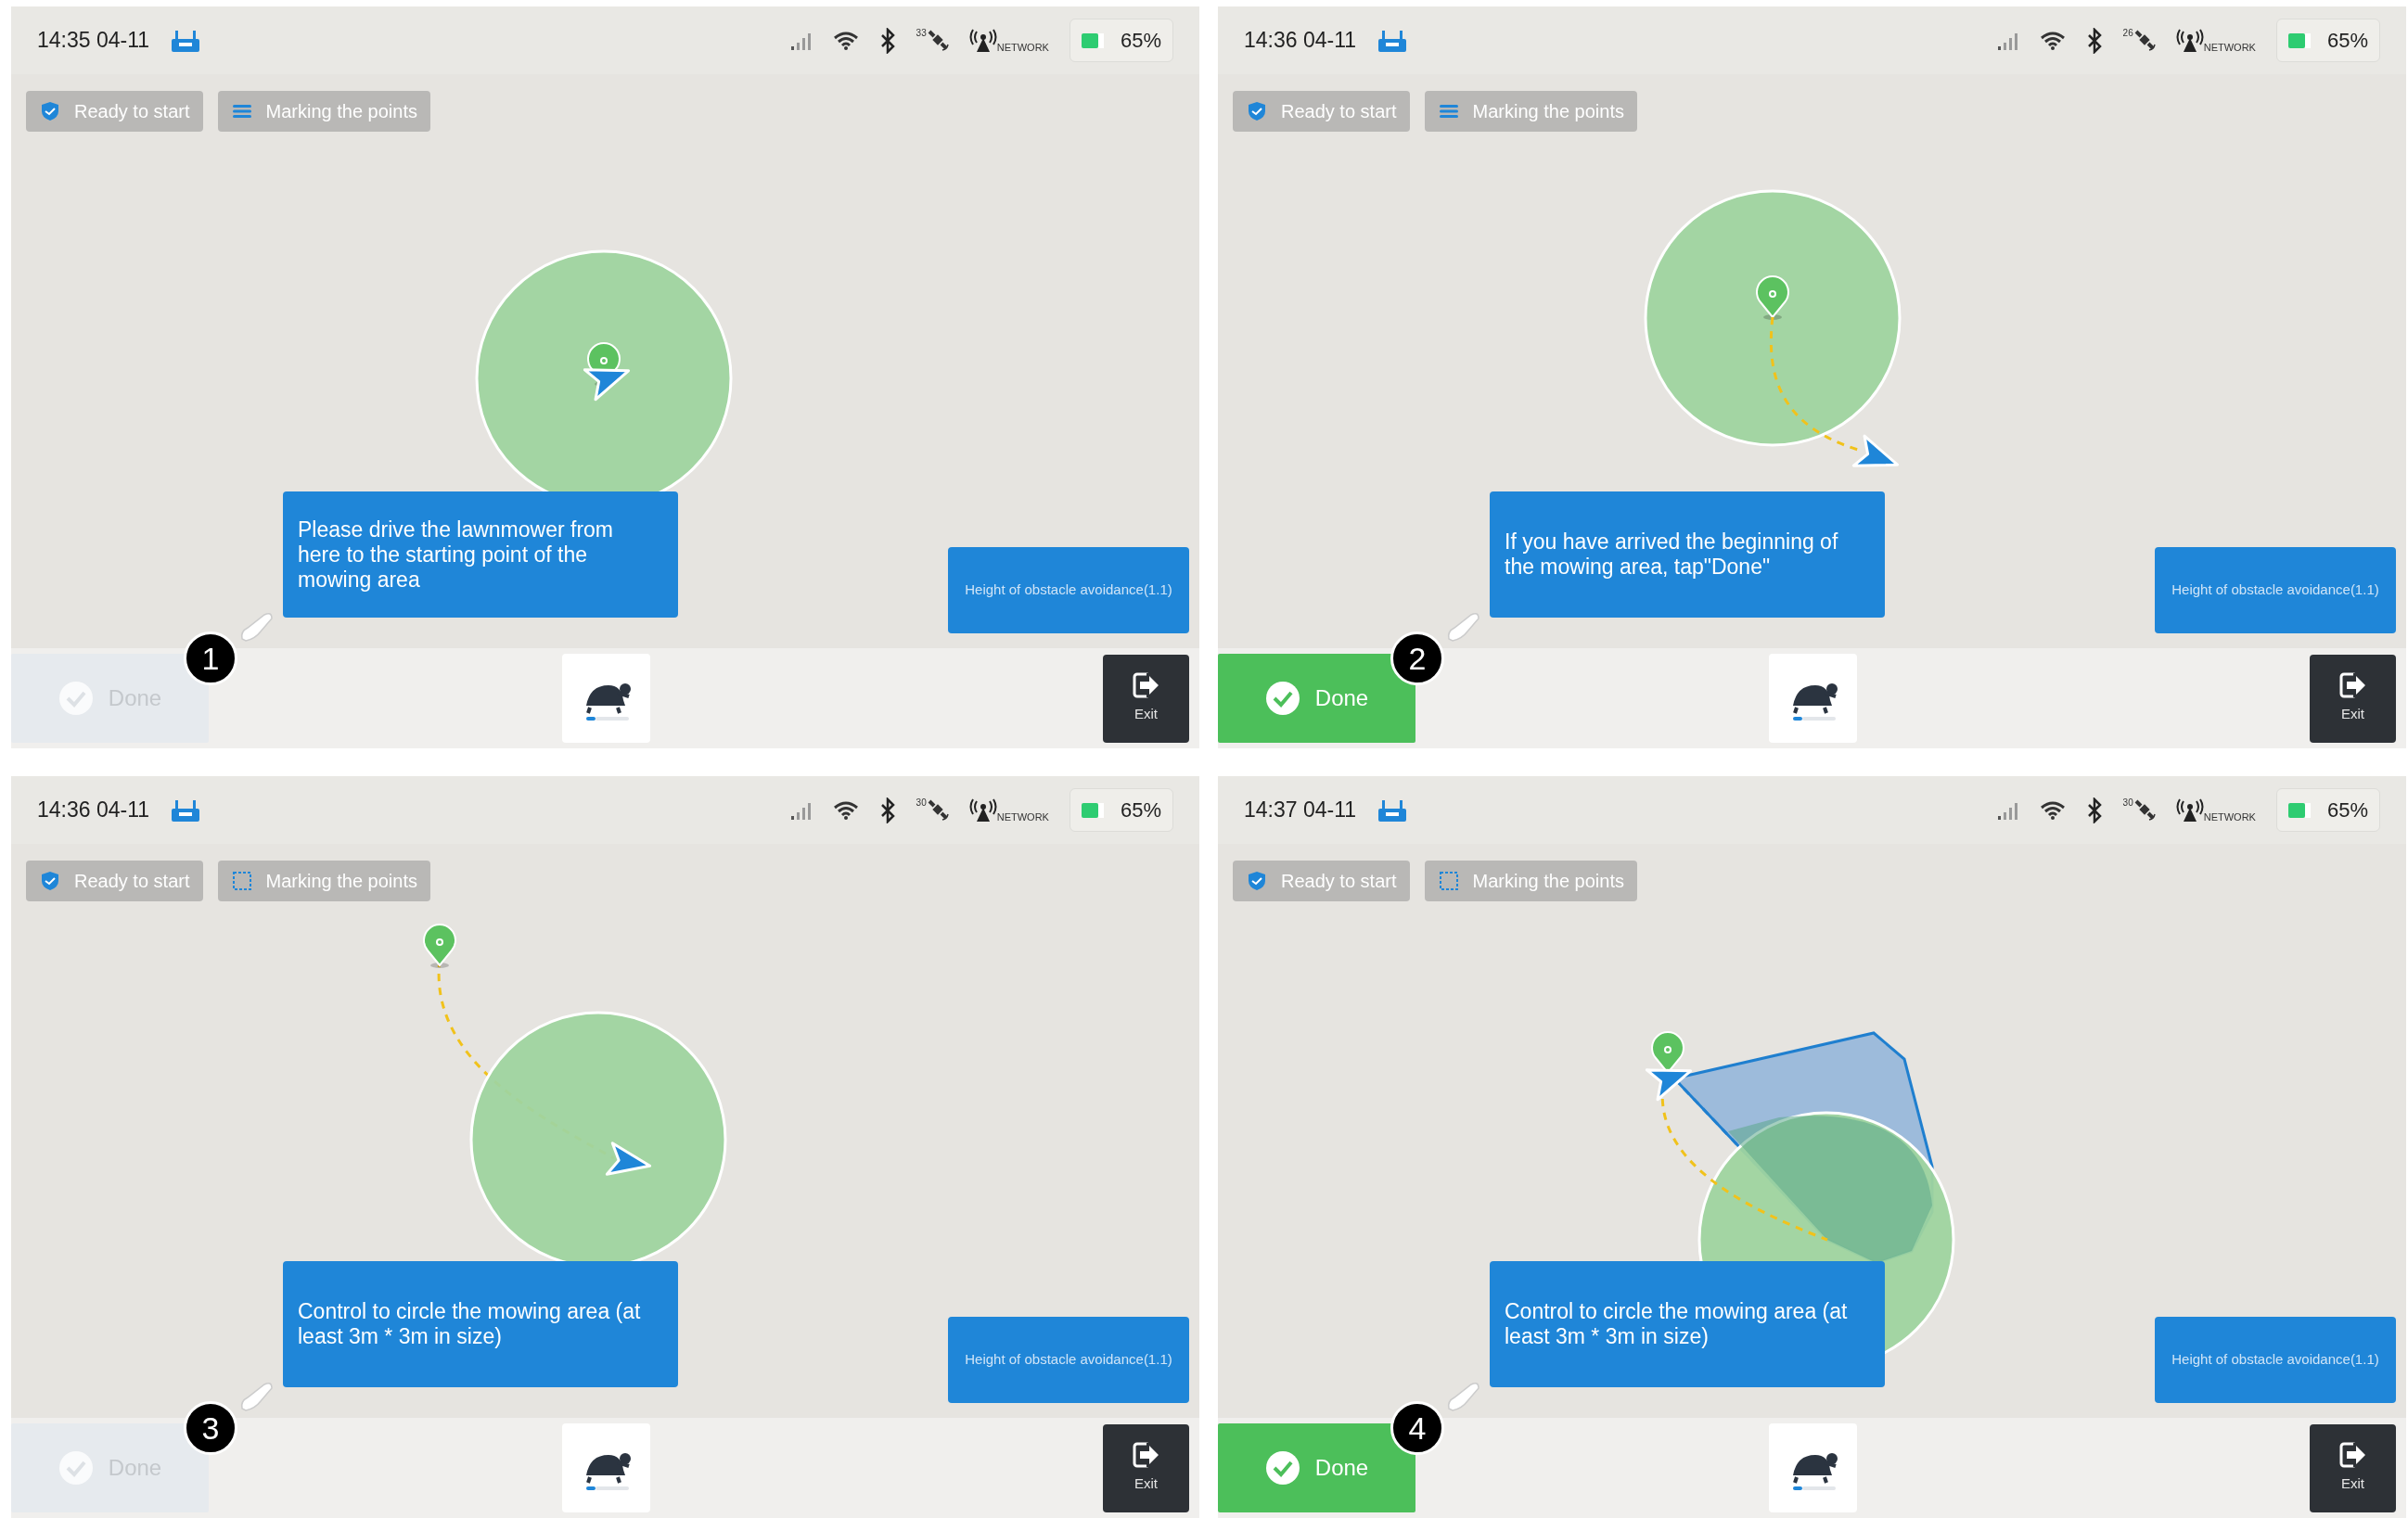  I want to click on satellite-count: 33, so click(921, 33).